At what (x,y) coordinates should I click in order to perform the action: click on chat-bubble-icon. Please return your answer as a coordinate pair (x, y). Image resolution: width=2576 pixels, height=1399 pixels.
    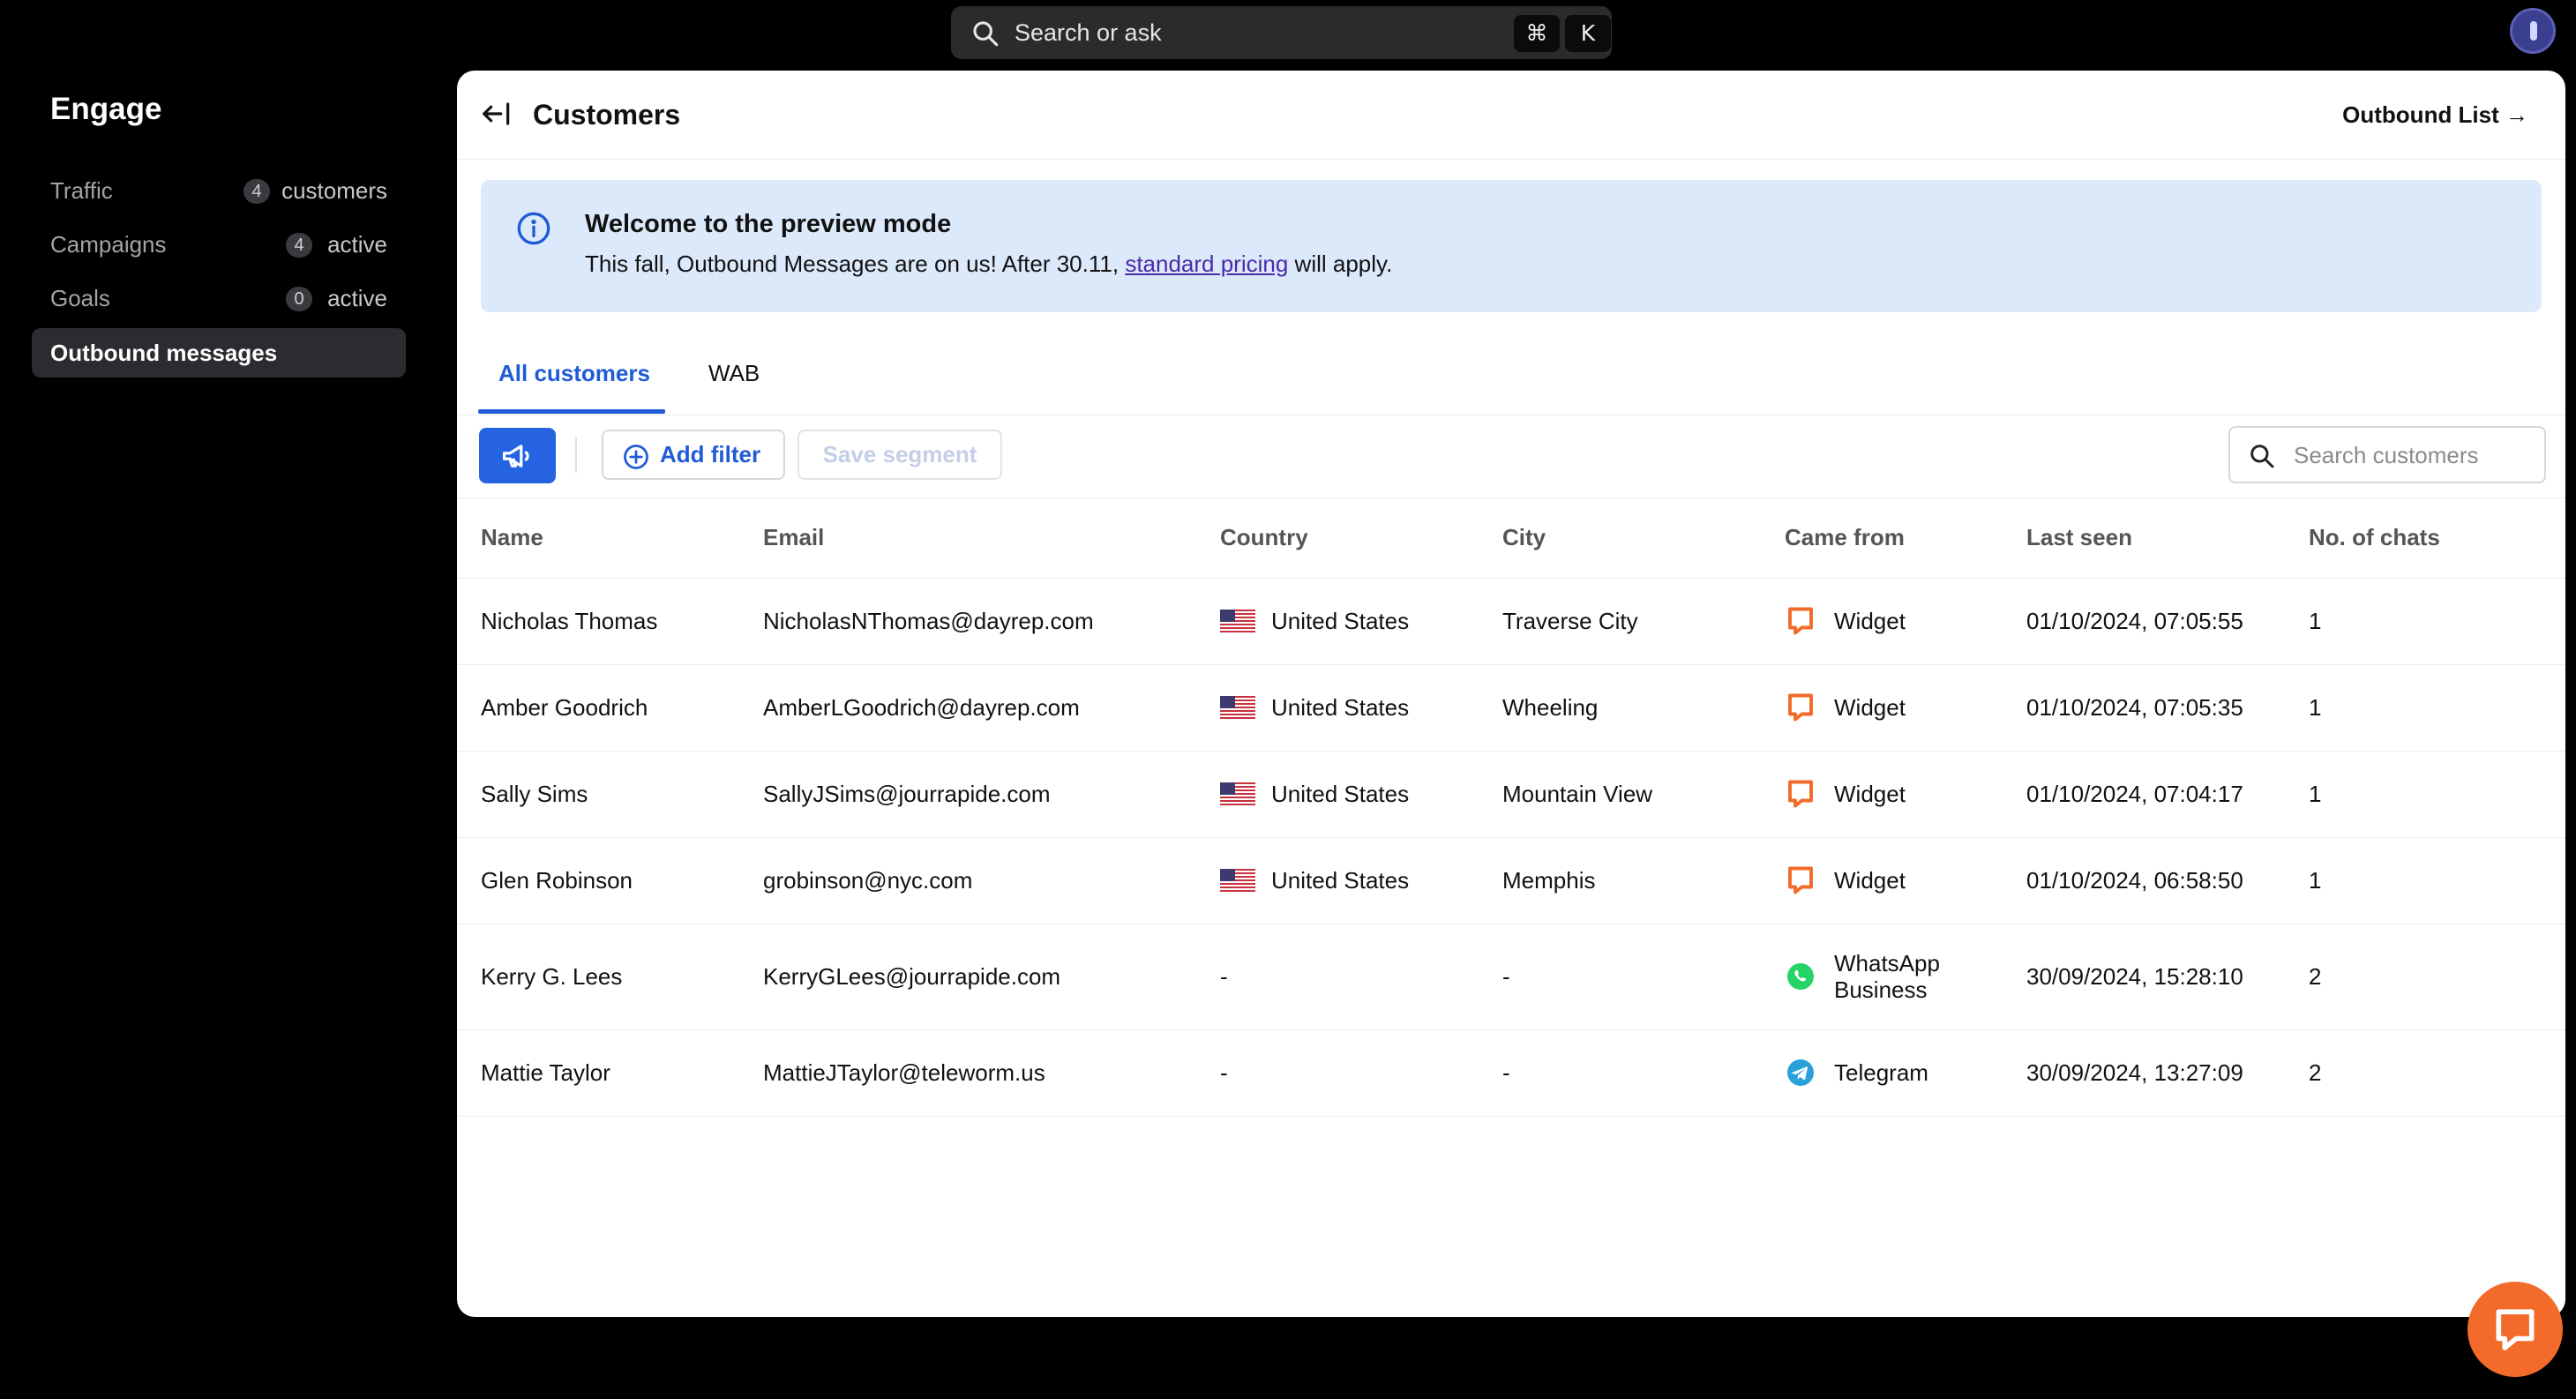
    Looking at the image, I should click on (2515, 1329).